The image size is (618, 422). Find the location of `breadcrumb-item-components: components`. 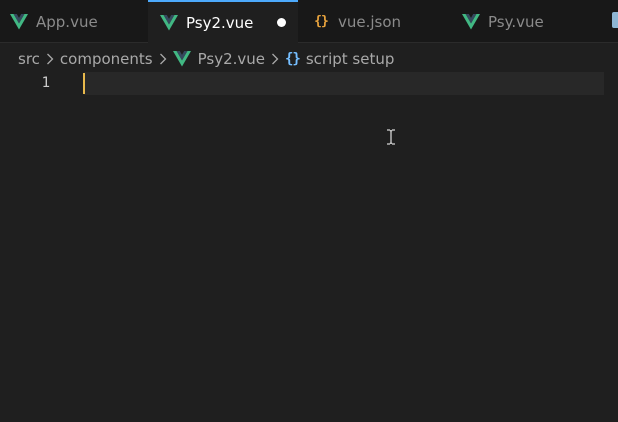

breadcrumb-item-components: components is located at coordinates (106, 59).